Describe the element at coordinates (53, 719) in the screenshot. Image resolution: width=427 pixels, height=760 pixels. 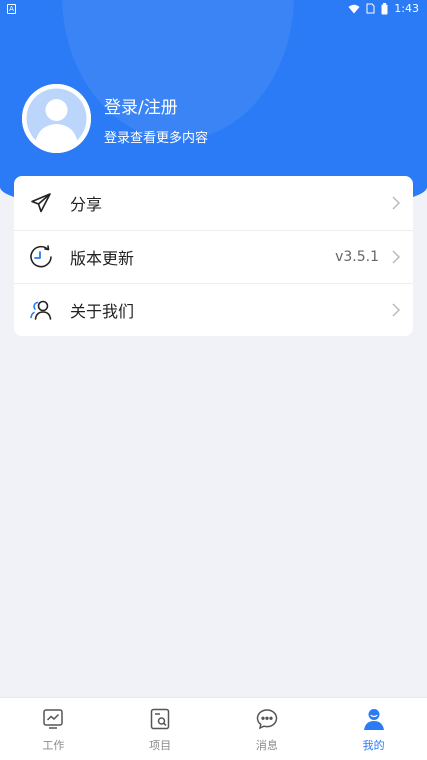
I see `chart-monitor-icon` at that location.